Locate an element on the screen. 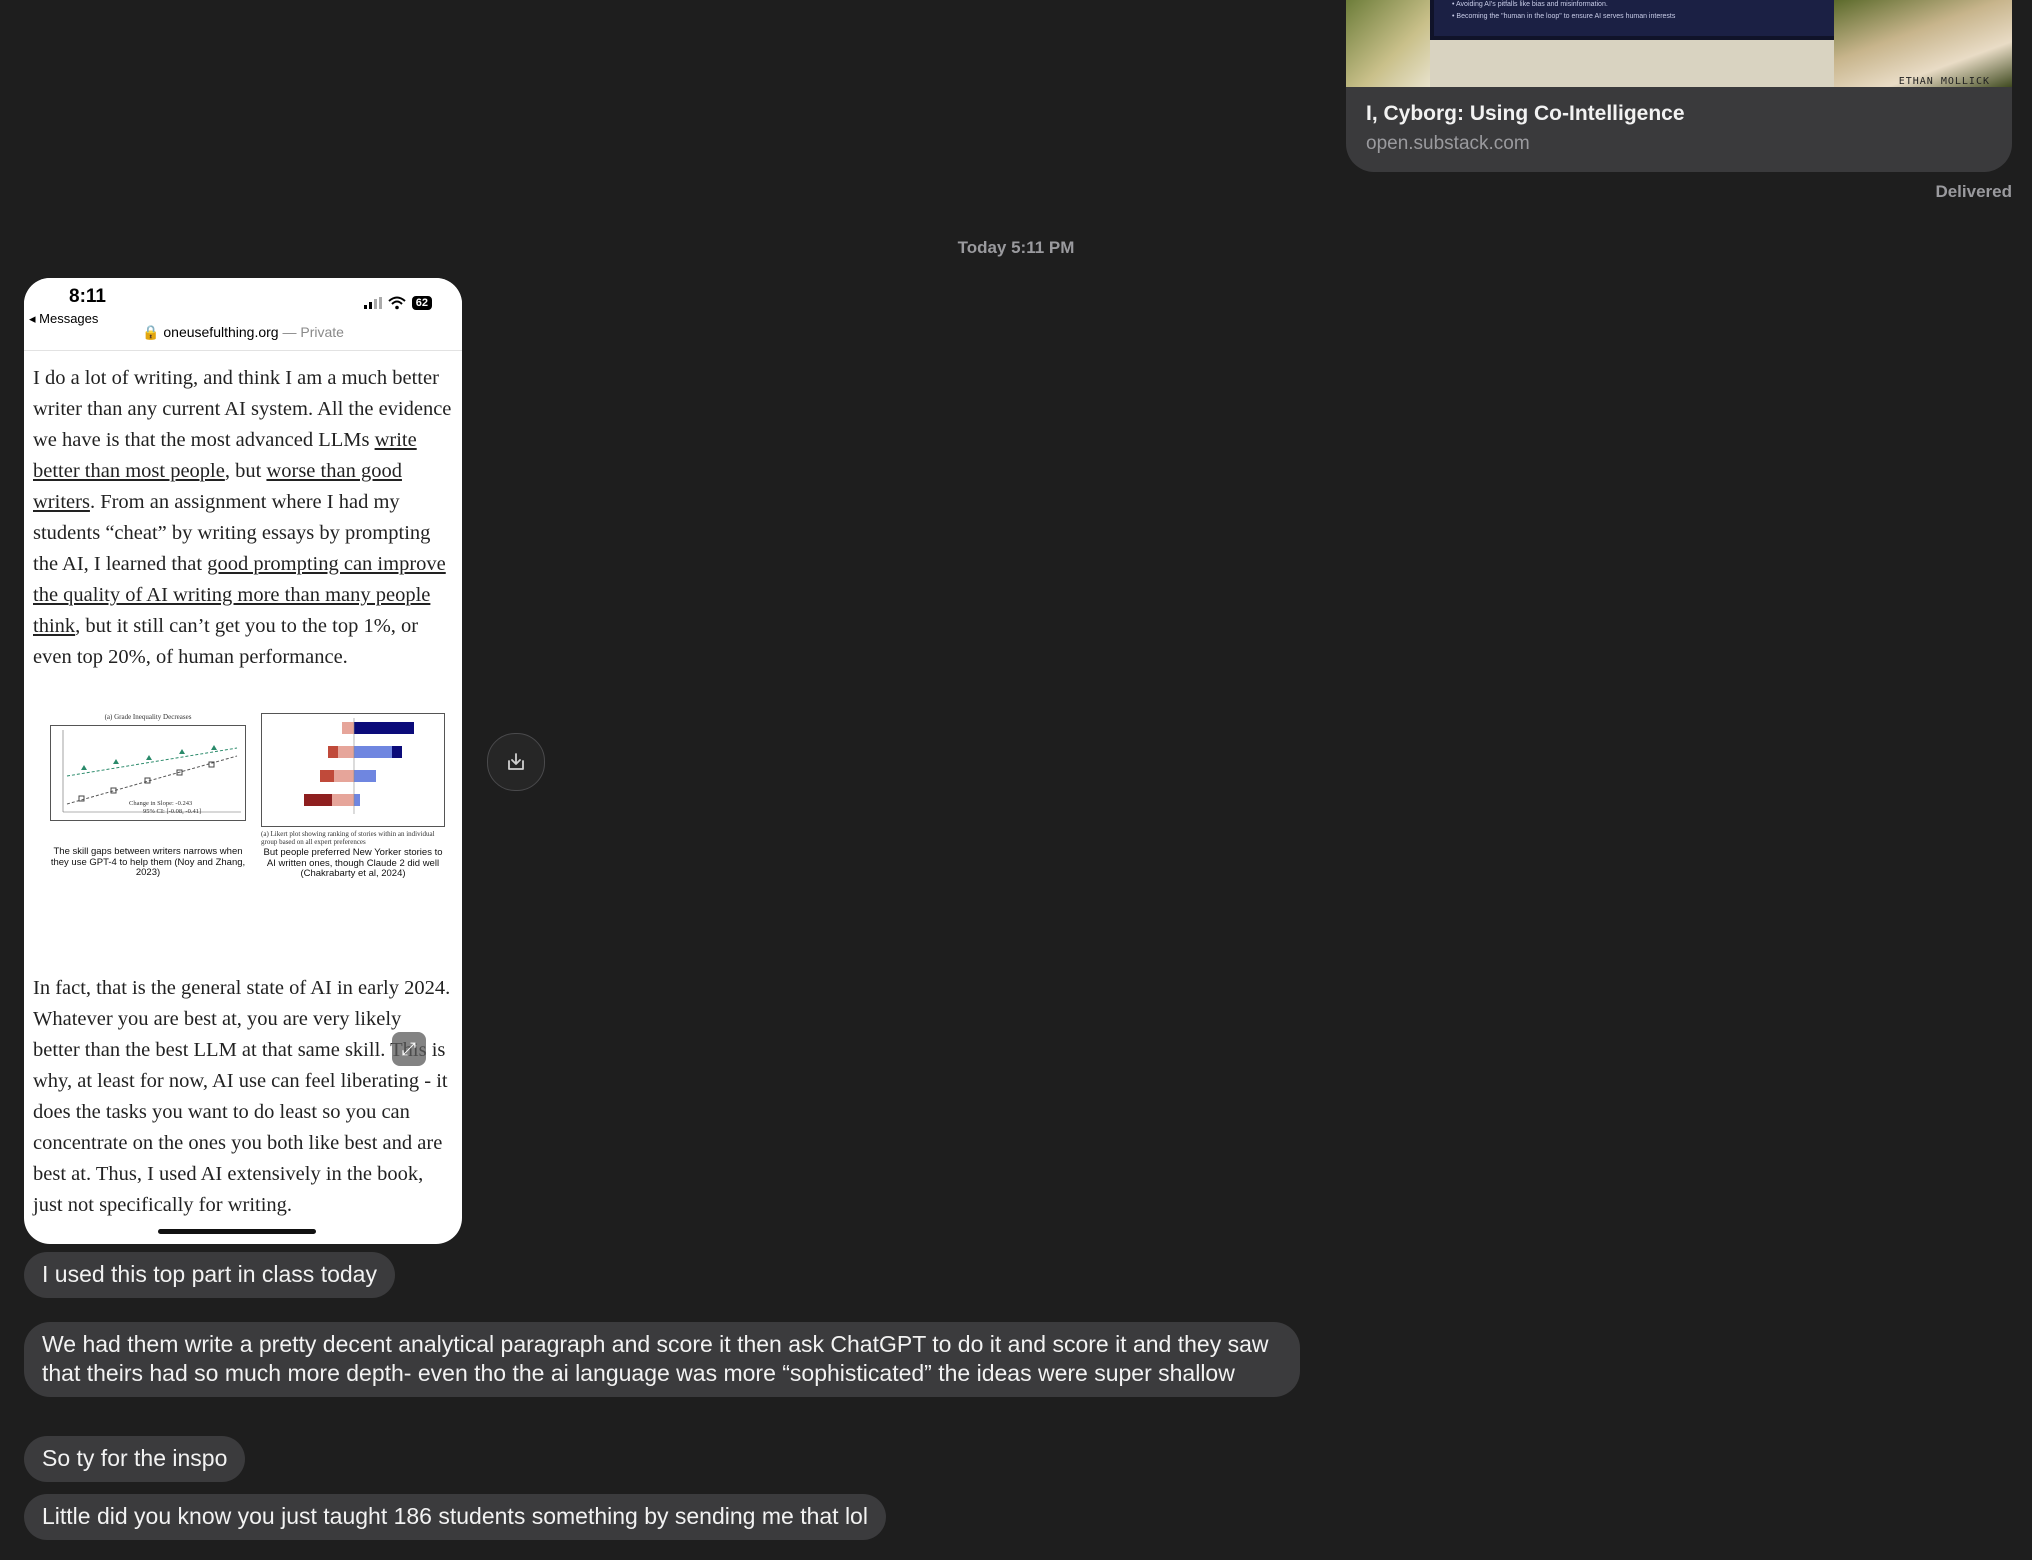 This screenshot has height=1560, width=2032. url-domain: oneusefulthing.org is located at coordinates (221, 332).